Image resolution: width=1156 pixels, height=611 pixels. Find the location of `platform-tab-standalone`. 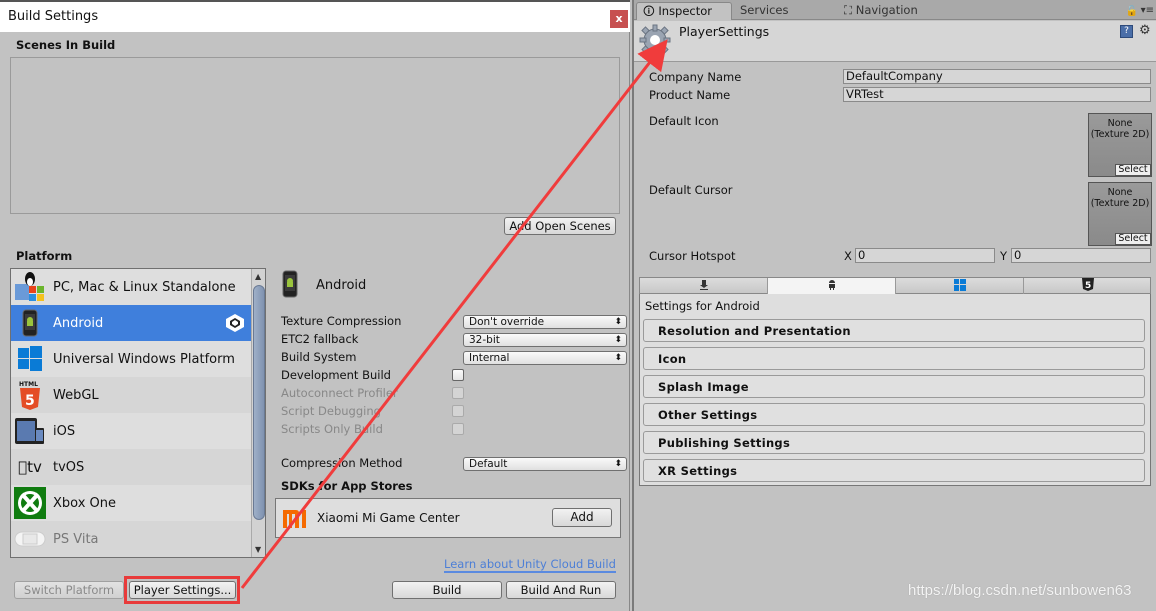

platform-tab-standalone is located at coordinates (704, 286).